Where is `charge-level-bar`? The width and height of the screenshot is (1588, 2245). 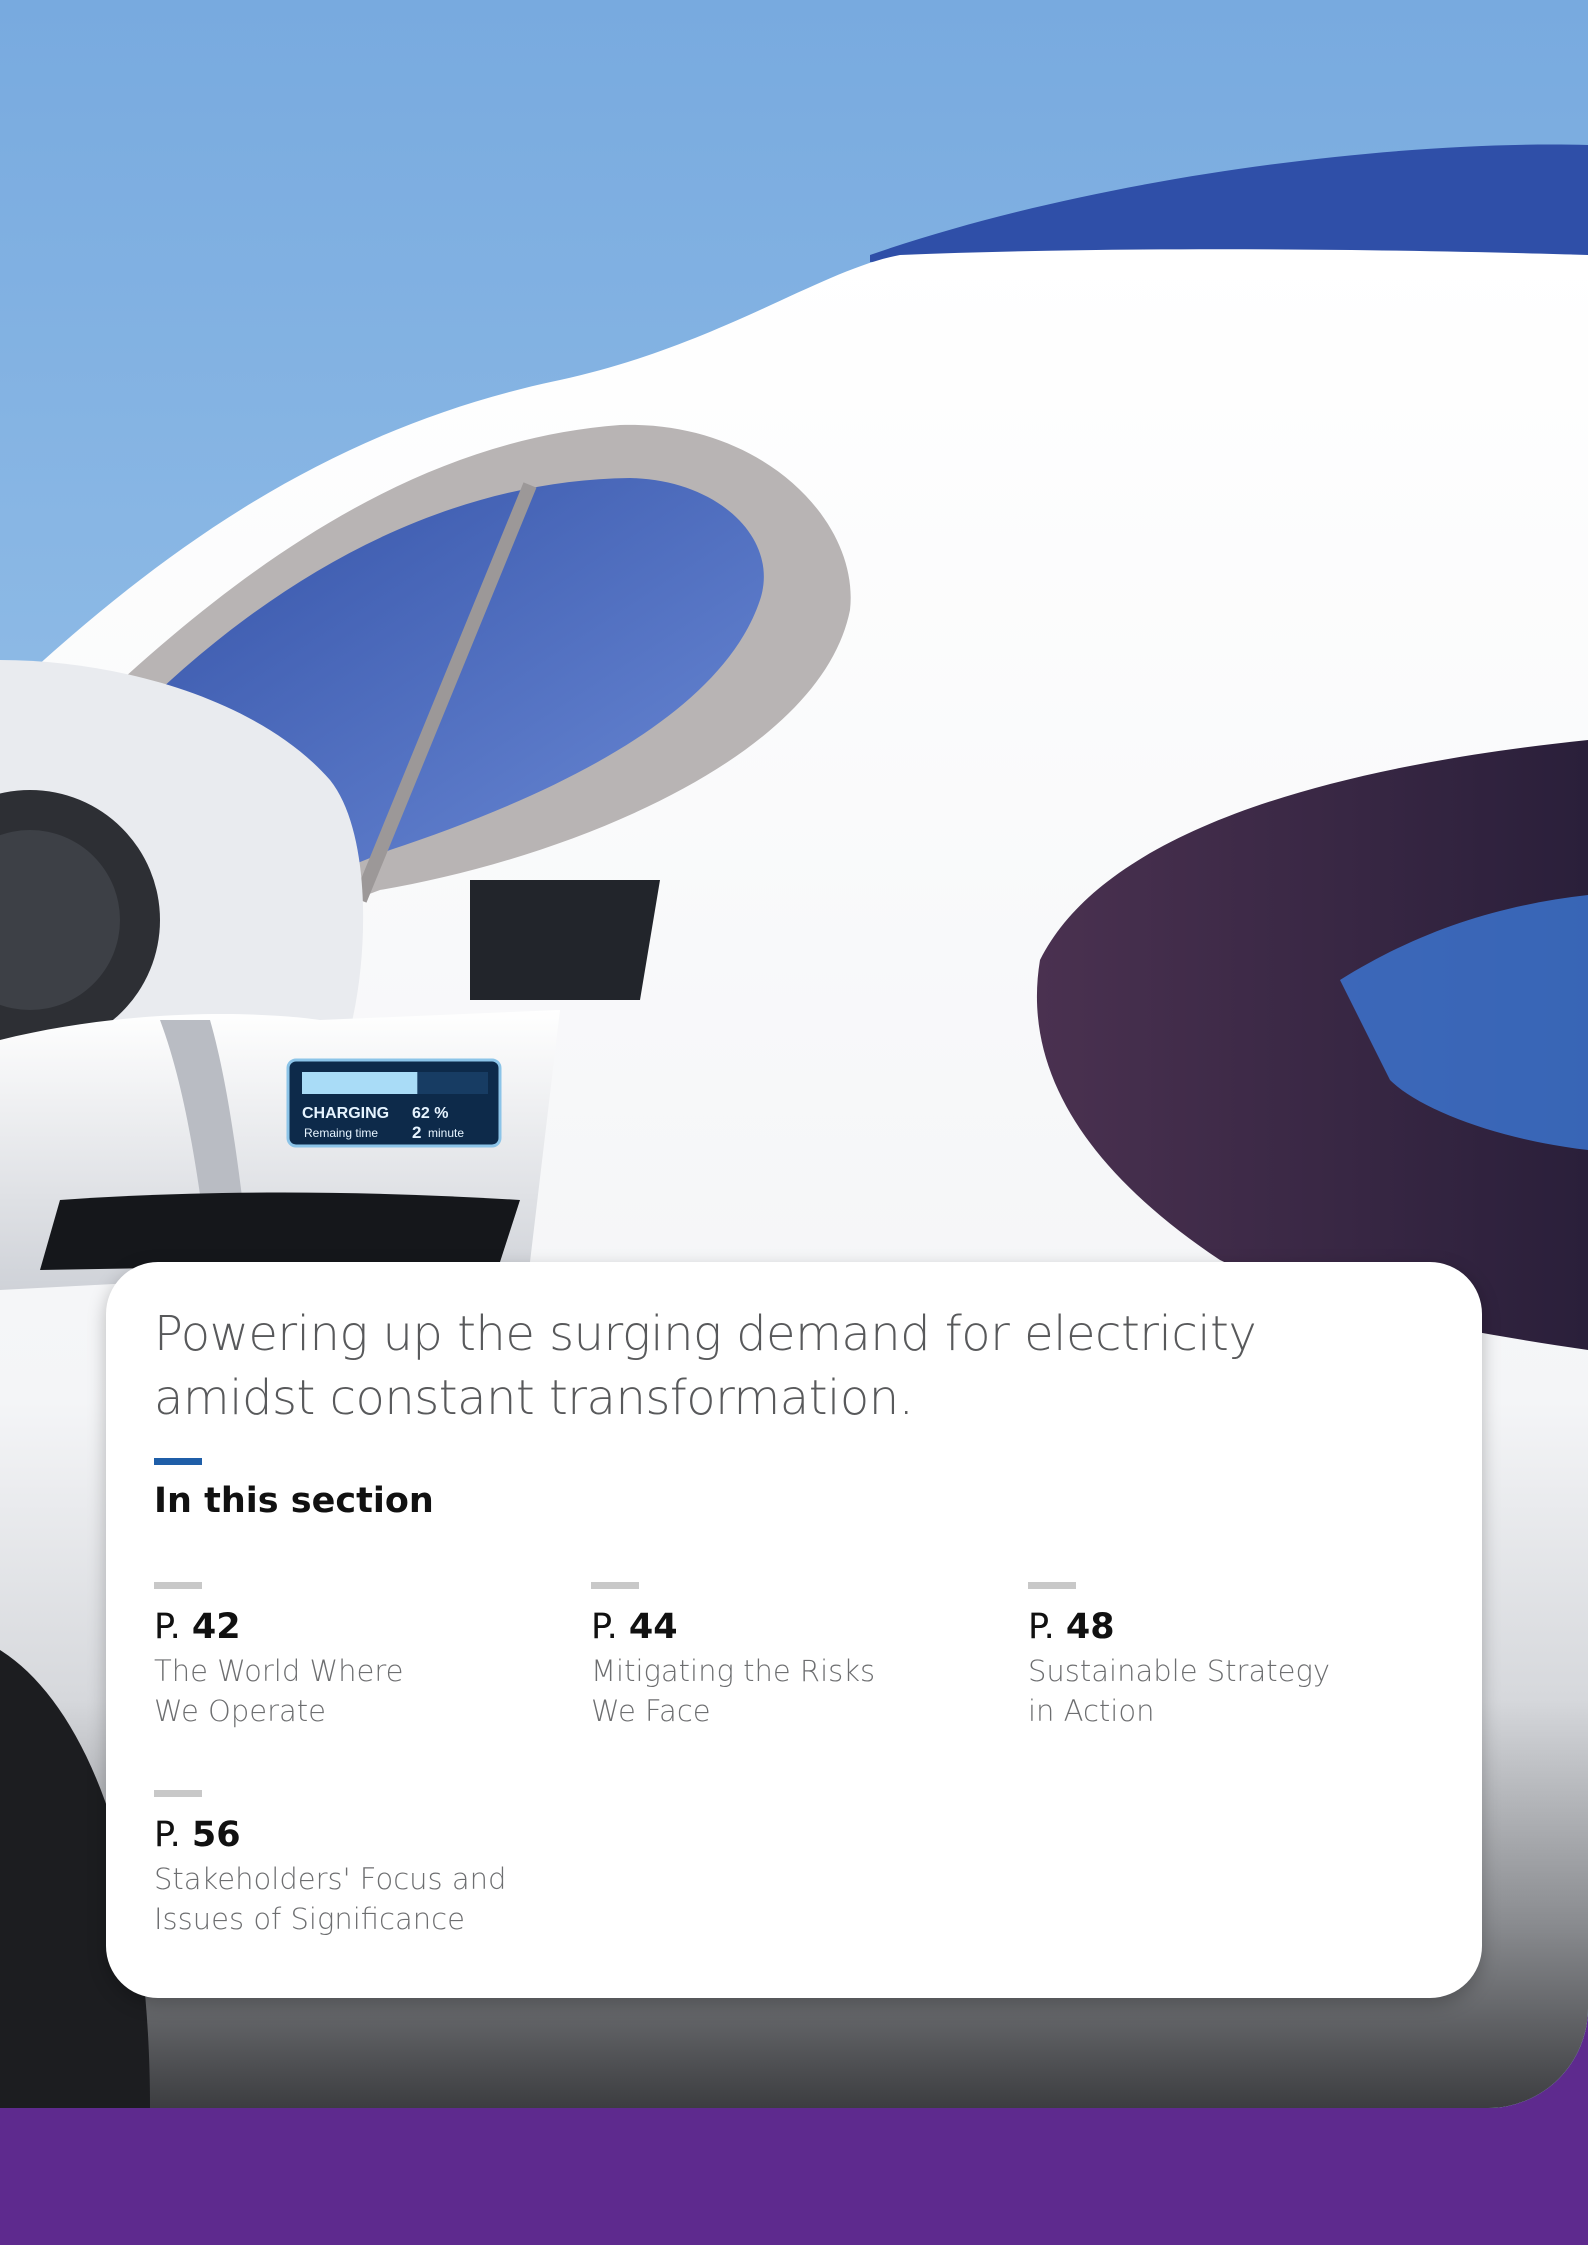 charge-level-bar is located at coordinates (360, 1083).